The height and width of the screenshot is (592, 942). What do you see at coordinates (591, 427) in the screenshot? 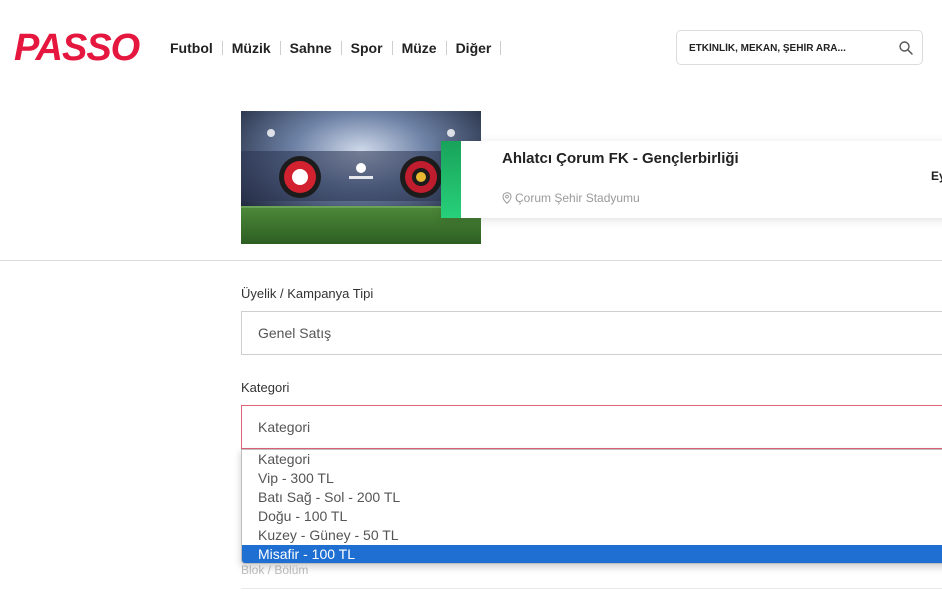
I see `category-select: Kategori` at bounding box center [591, 427].